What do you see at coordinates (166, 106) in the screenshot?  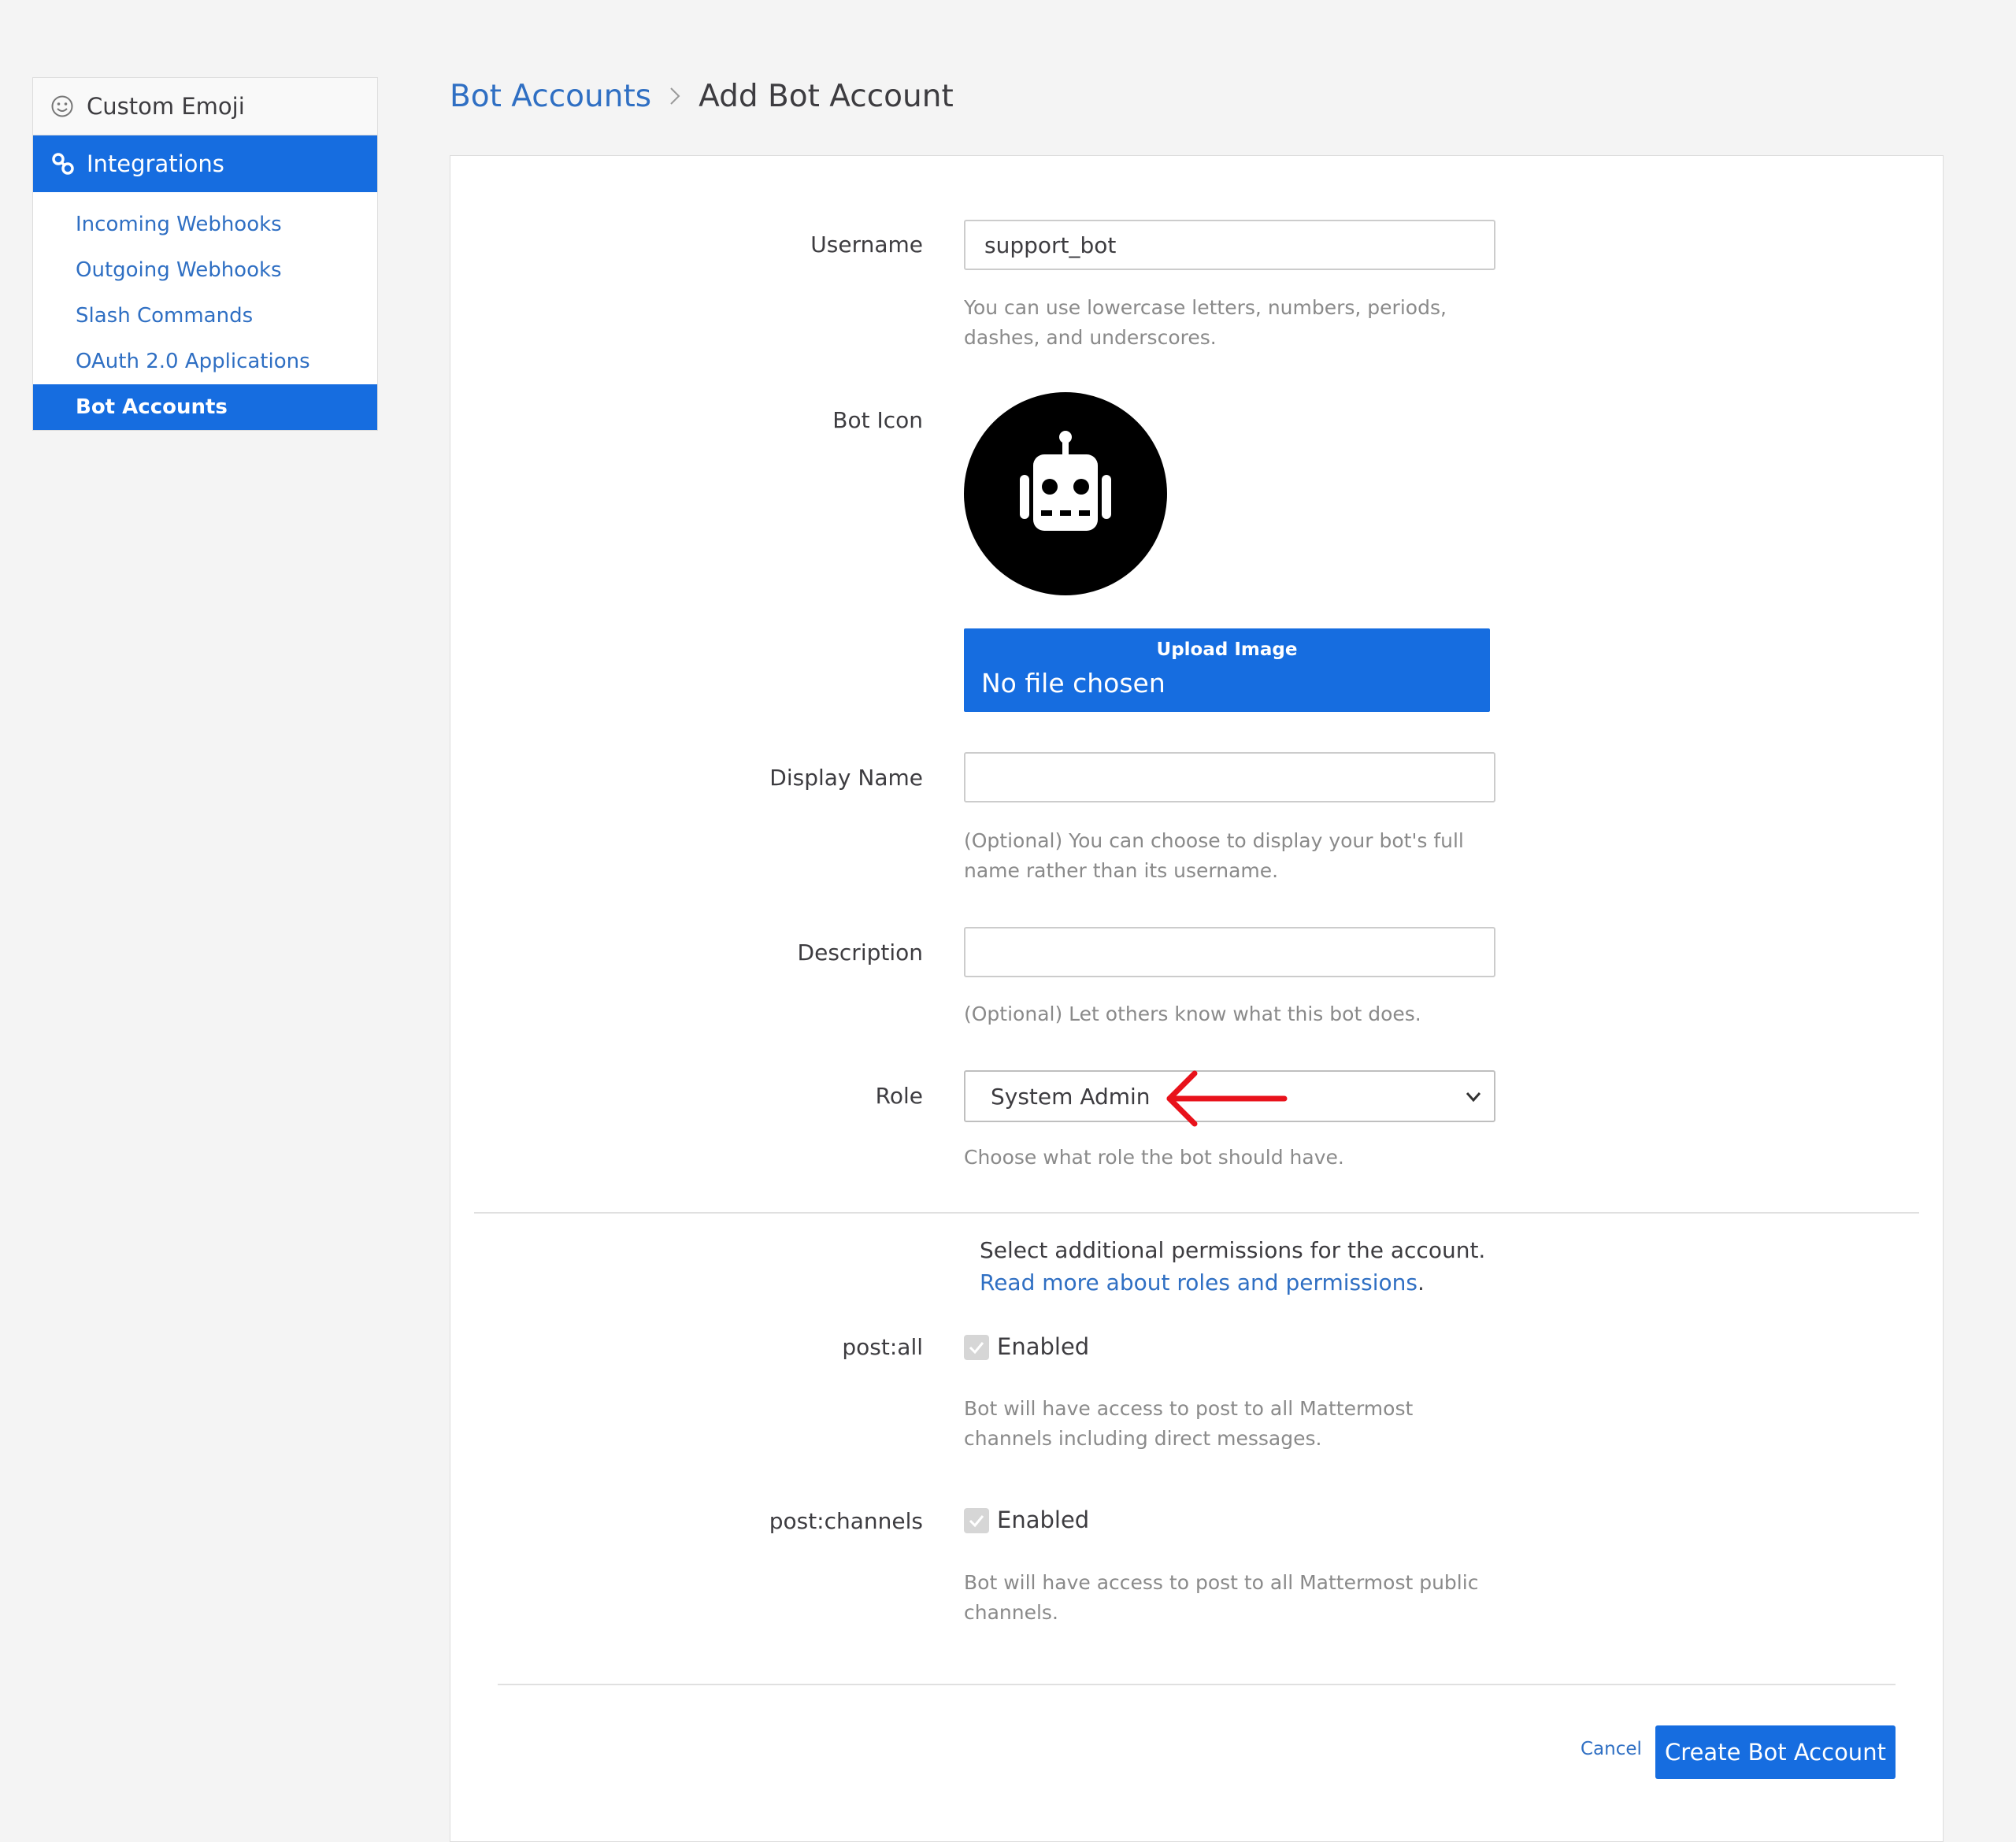 I see `sidebar-item-label: Custom Emoji` at bounding box center [166, 106].